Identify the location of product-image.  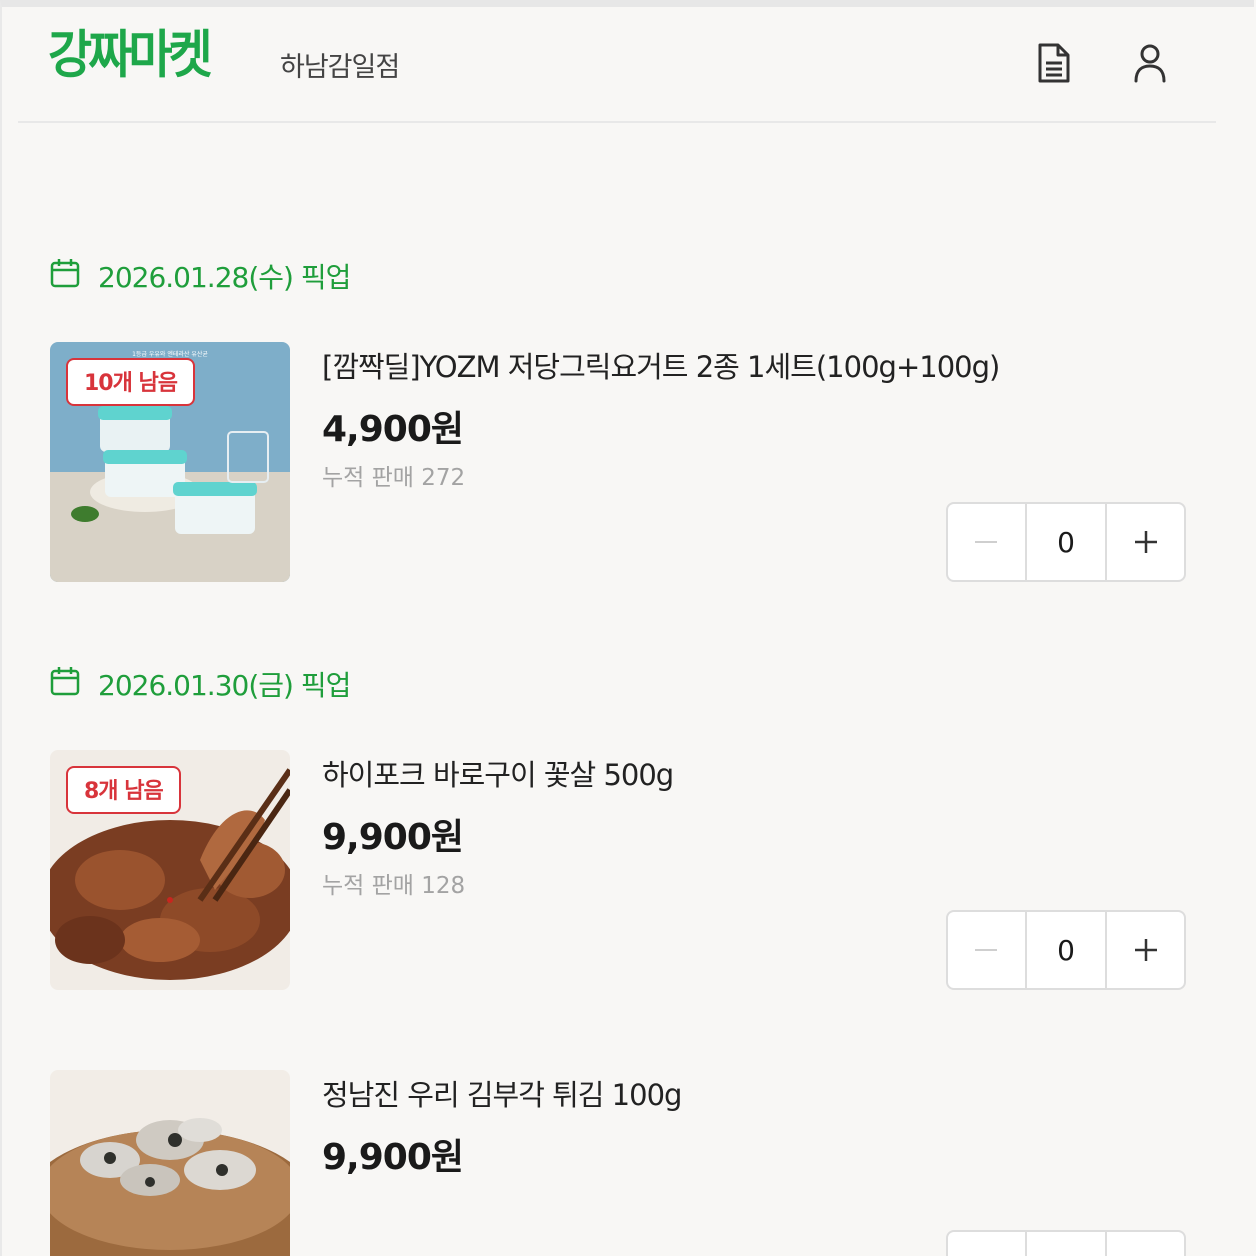
(170, 1163).